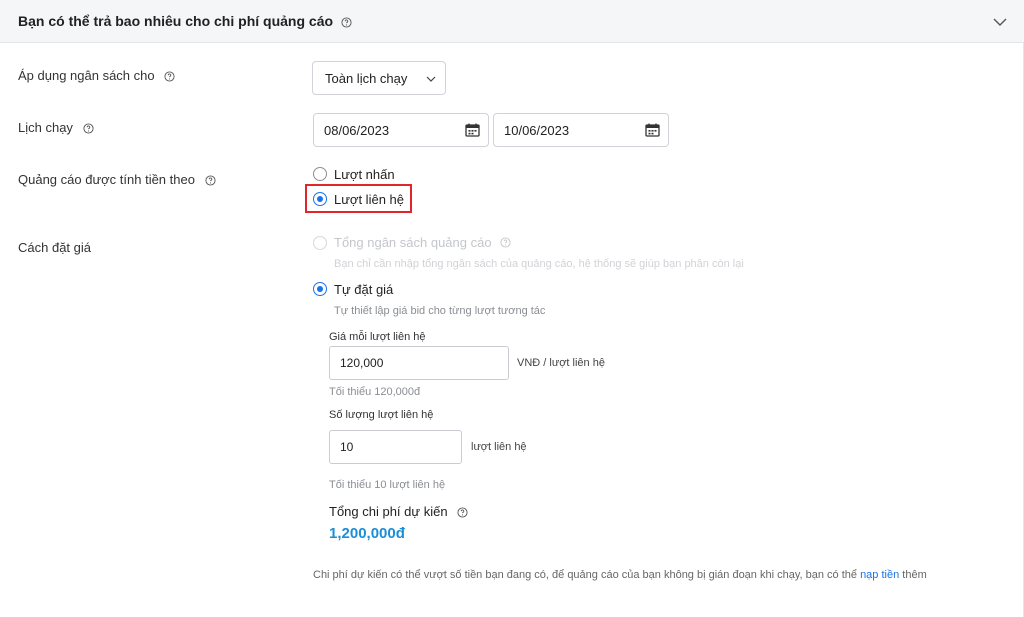  Describe the element at coordinates (362, 363) in the screenshot. I see `price-per-contact-value: 120,000` at that location.